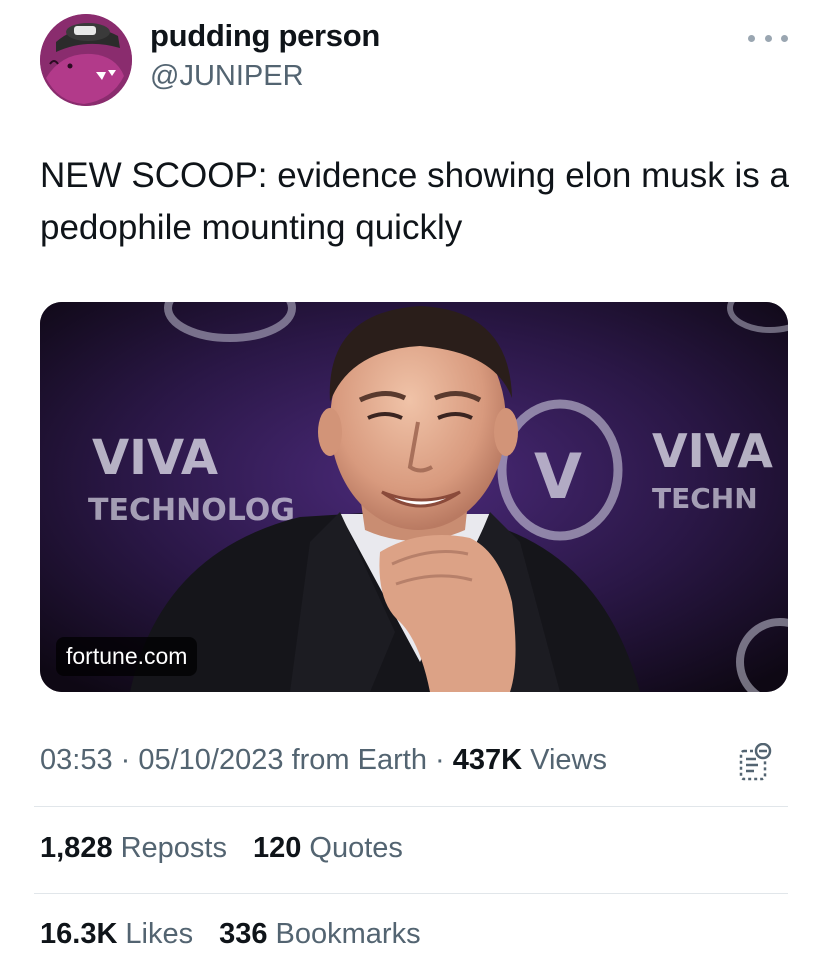 Image resolution: width=814 pixels, height=971 pixels. What do you see at coordinates (558, 476) in the screenshot?
I see `backdrop-letter: V` at bounding box center [558, 476].